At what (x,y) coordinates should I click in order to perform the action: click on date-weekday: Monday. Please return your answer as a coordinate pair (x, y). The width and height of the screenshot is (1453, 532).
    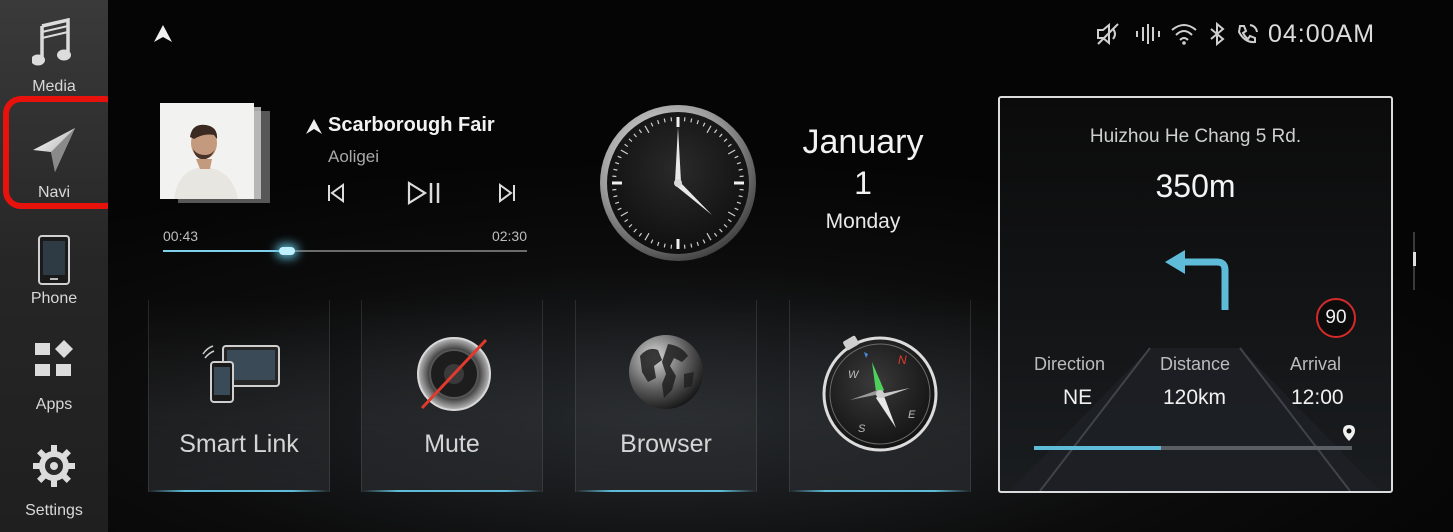
    Looking at the image, I should click on (863, 221).